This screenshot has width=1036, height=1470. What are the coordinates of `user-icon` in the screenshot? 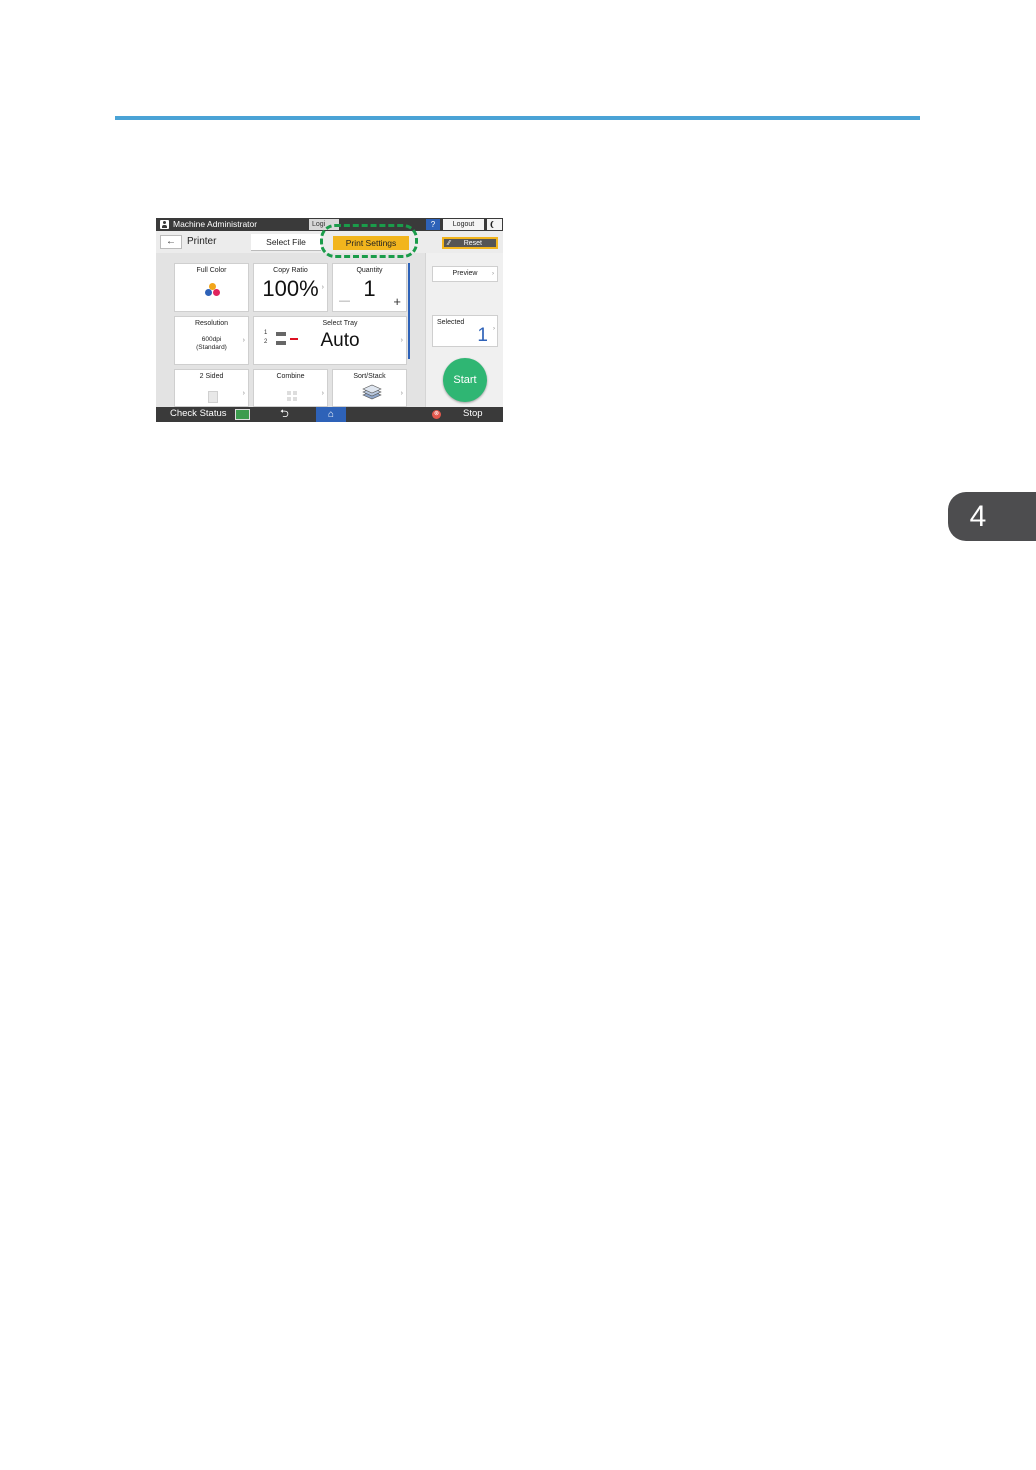 It's located at (164, 224).